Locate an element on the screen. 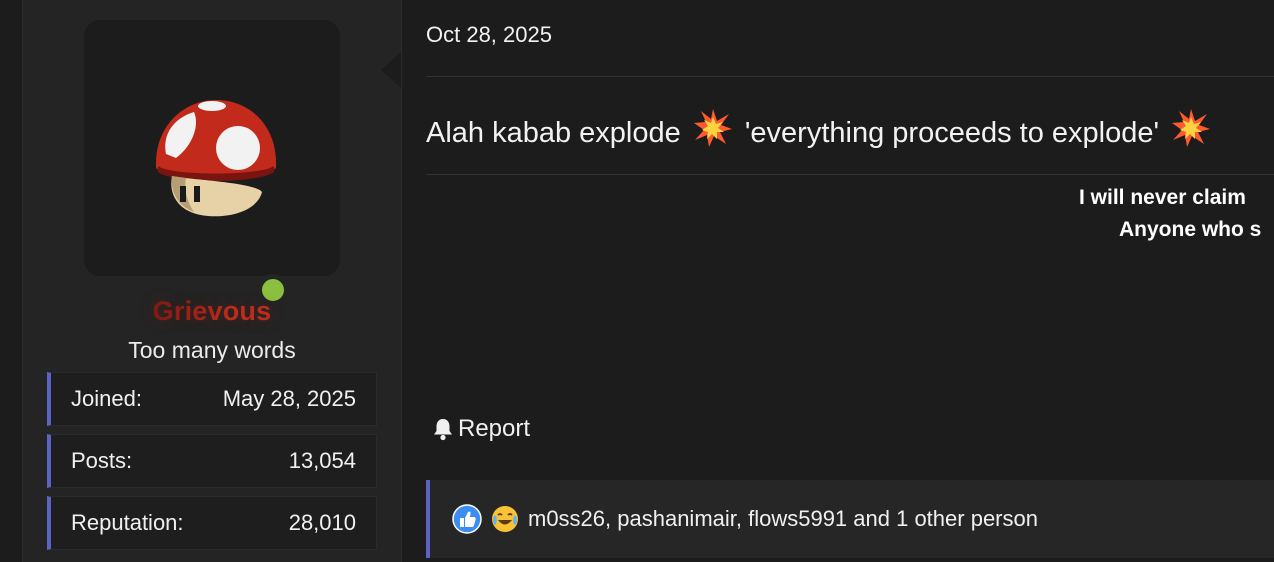 The height and width of the screenshot is (562, 1274). stat-value: 13,054 is located at coordinates (322, 460).